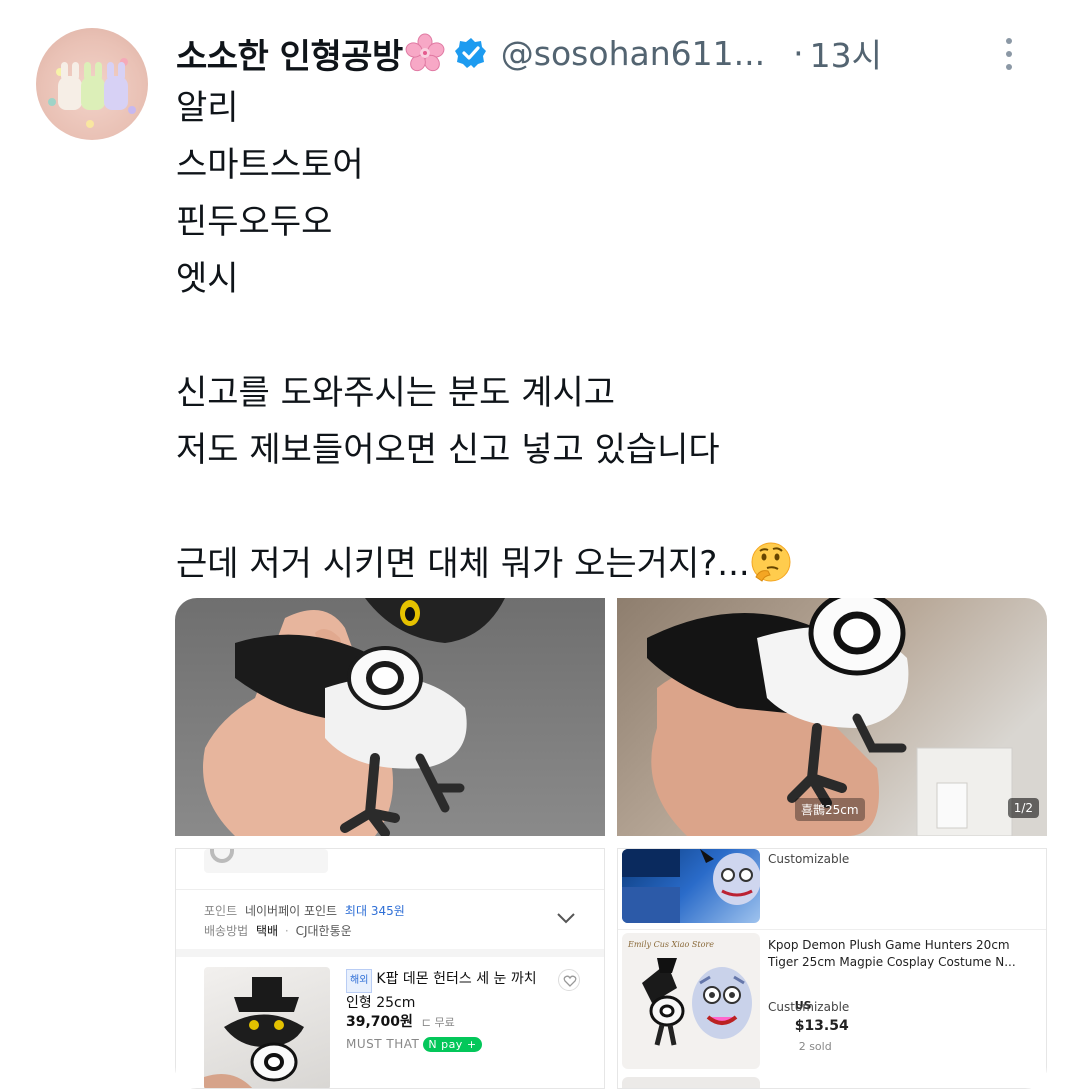 Image resolution: width=1080 pixels, height=1089 pixels. I want to click on sold-count: 2 sold, so click(815, 1046).